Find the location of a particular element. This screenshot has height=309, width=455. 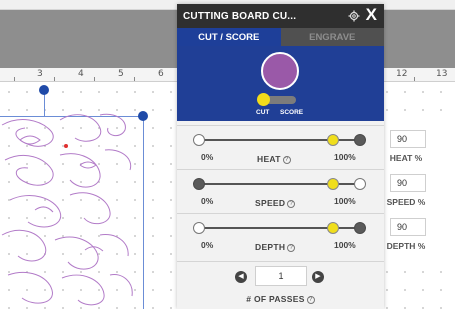

ruler-number: 5 is located at coordinates (121, 74).